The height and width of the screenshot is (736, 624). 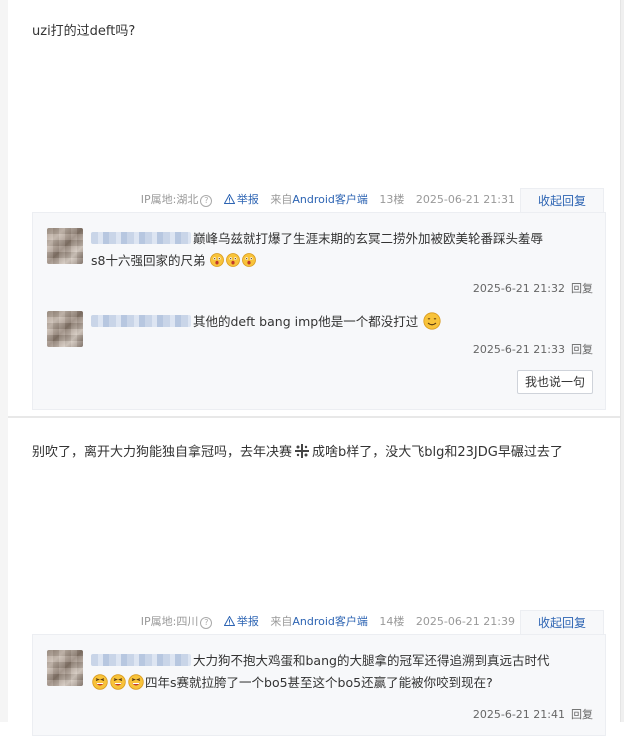 What do you see at coordinates (342, 250) in the screenshot?
I see `reply-text: 巅峰乌兹就打爆了生涯末期的玄冥二捞外加被欧美轮番踩头羞辱 s8十六强回家的尺弟` at bounding box center [342, 250].